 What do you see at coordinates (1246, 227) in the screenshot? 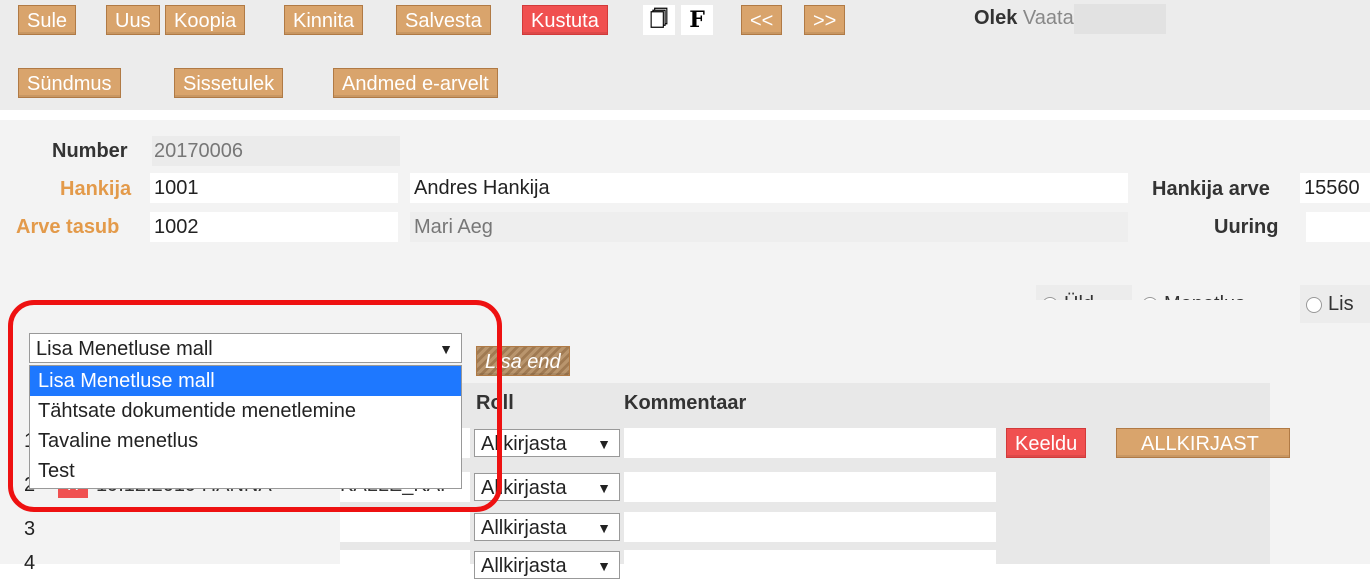
I see `inquiry-label: Uuring` at bounding box center [1246, 227].